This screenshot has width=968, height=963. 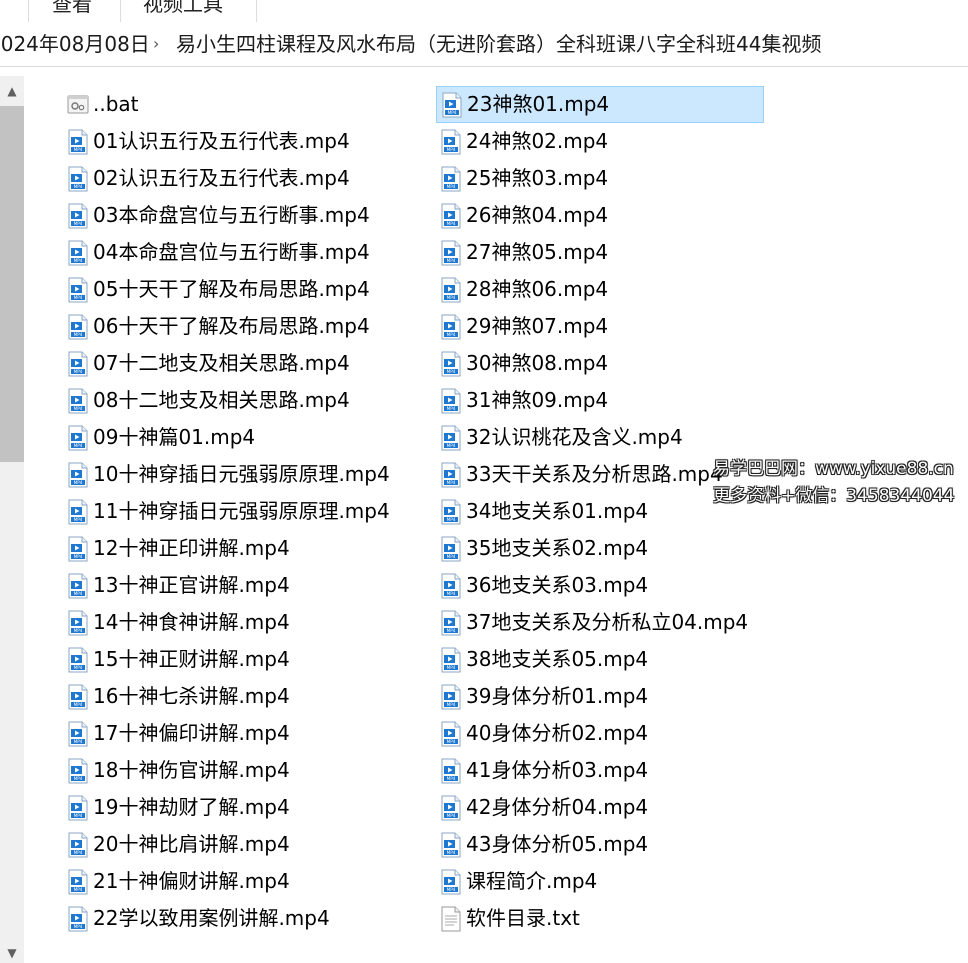 What do you see at coordinates (239, 252) in the screenshot?
I see `file-item: MP4 04本命盘宫位与五行断事.mp4` at bounding box center [239, 252].